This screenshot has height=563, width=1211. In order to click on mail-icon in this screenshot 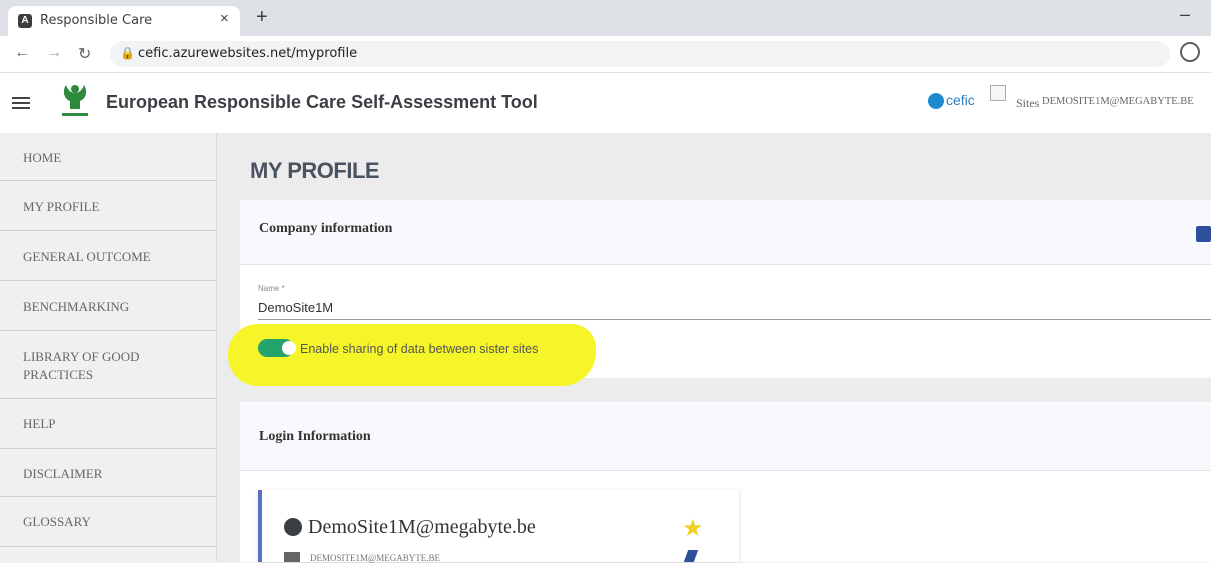, I will do `click(292, 557)`.